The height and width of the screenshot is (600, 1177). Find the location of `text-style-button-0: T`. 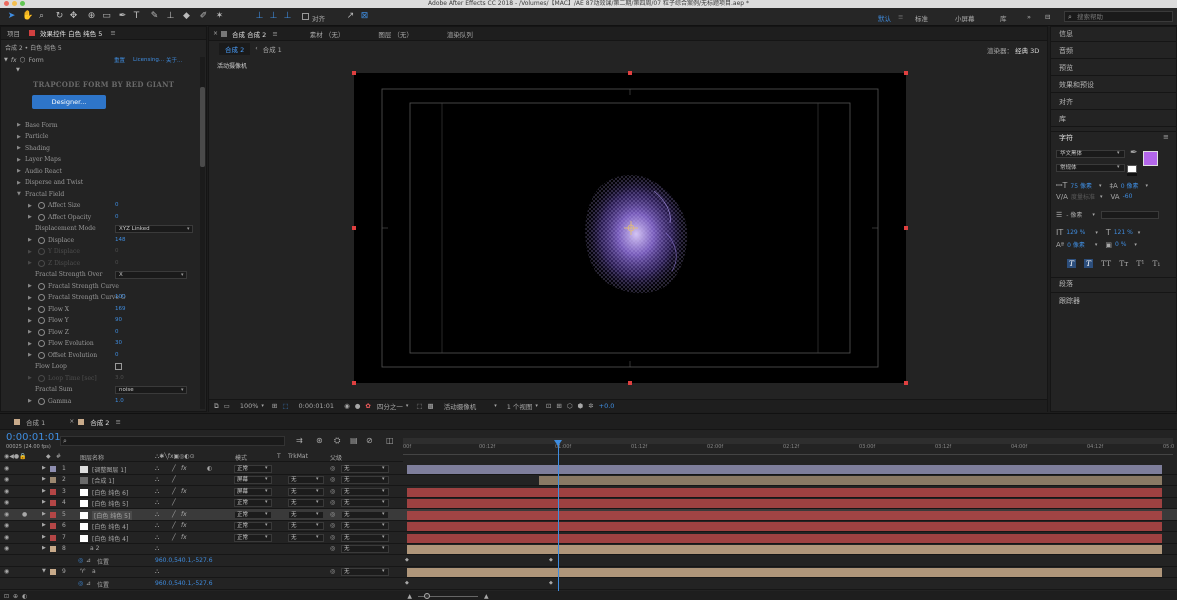

text-style-button-0: T is located at coordinates (1072, 263).